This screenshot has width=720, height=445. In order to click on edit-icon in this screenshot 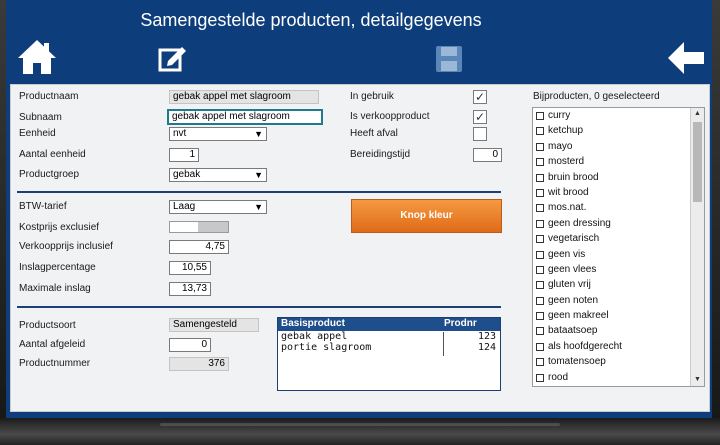, I will do `click(173, 59)`.